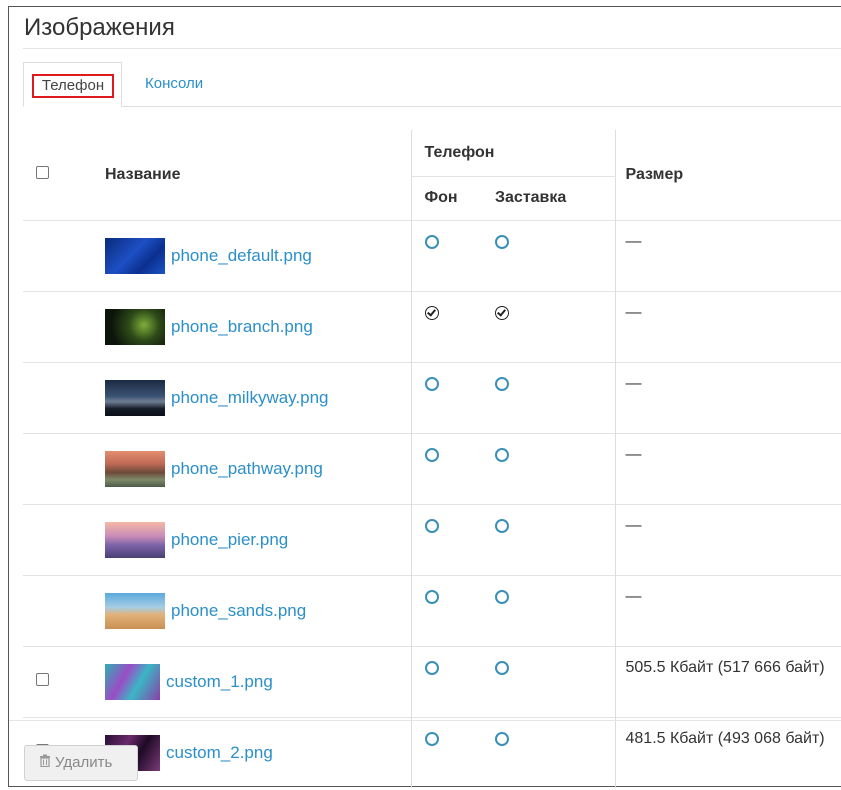  What do you see at coordinates (531, 197) in the screenshot?
I see `column-screensaver-header: Заставка` at bounding box center [531, 197].